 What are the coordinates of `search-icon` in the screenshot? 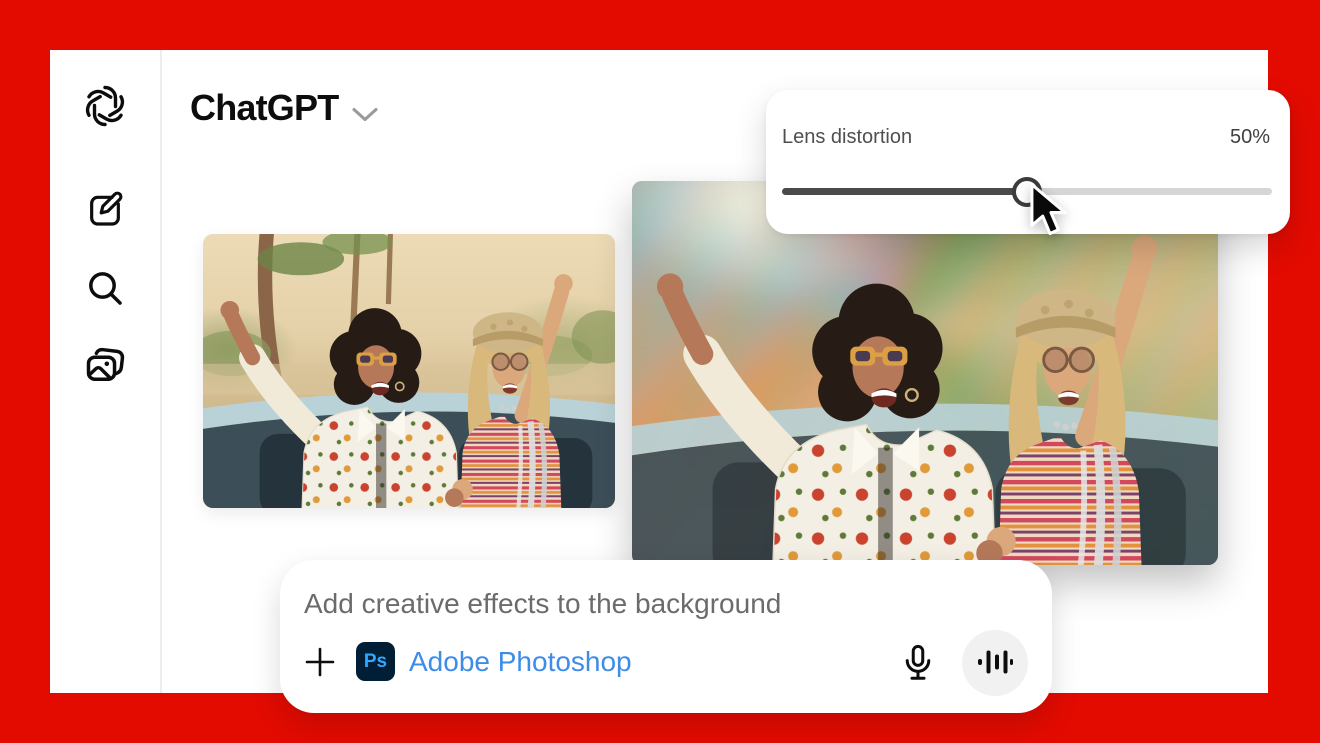 It's located at (105, 289).